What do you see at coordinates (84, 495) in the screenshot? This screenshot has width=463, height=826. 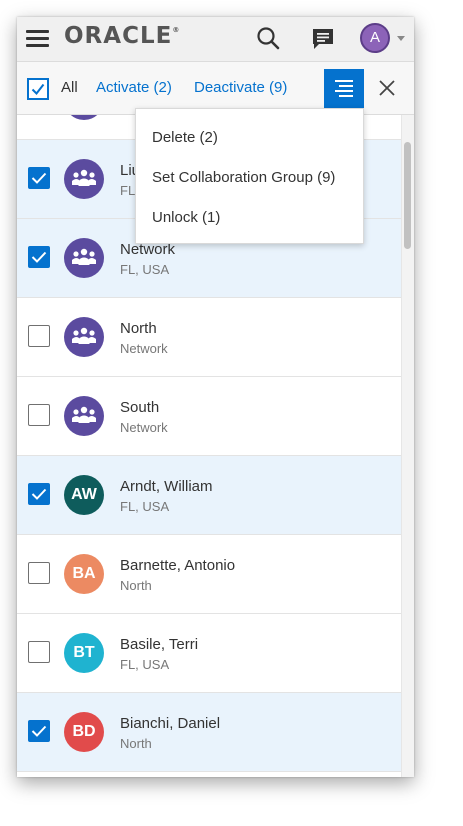 I see `avatar: AW` at bounding box center [84, 495].